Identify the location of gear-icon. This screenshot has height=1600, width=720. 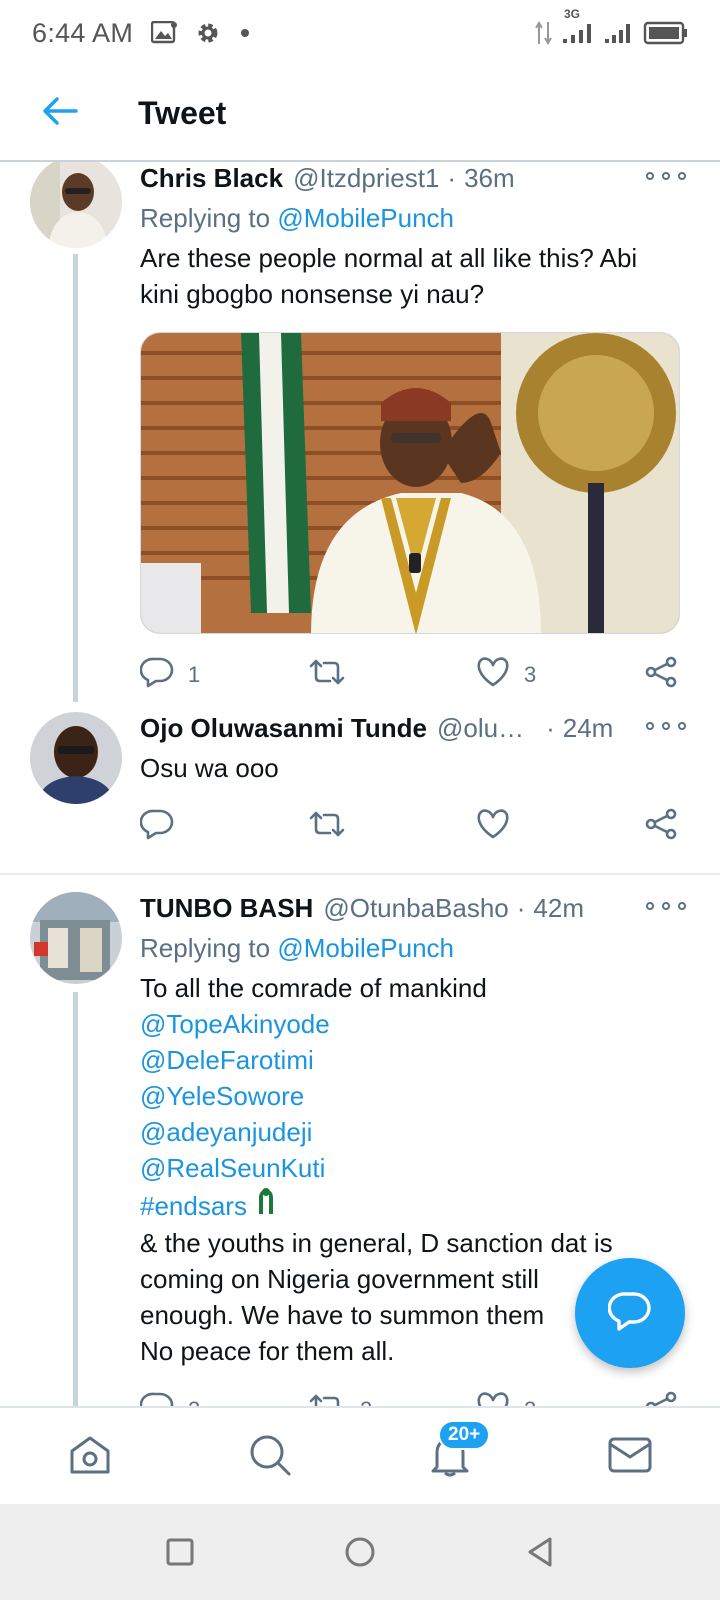
(208, 33).